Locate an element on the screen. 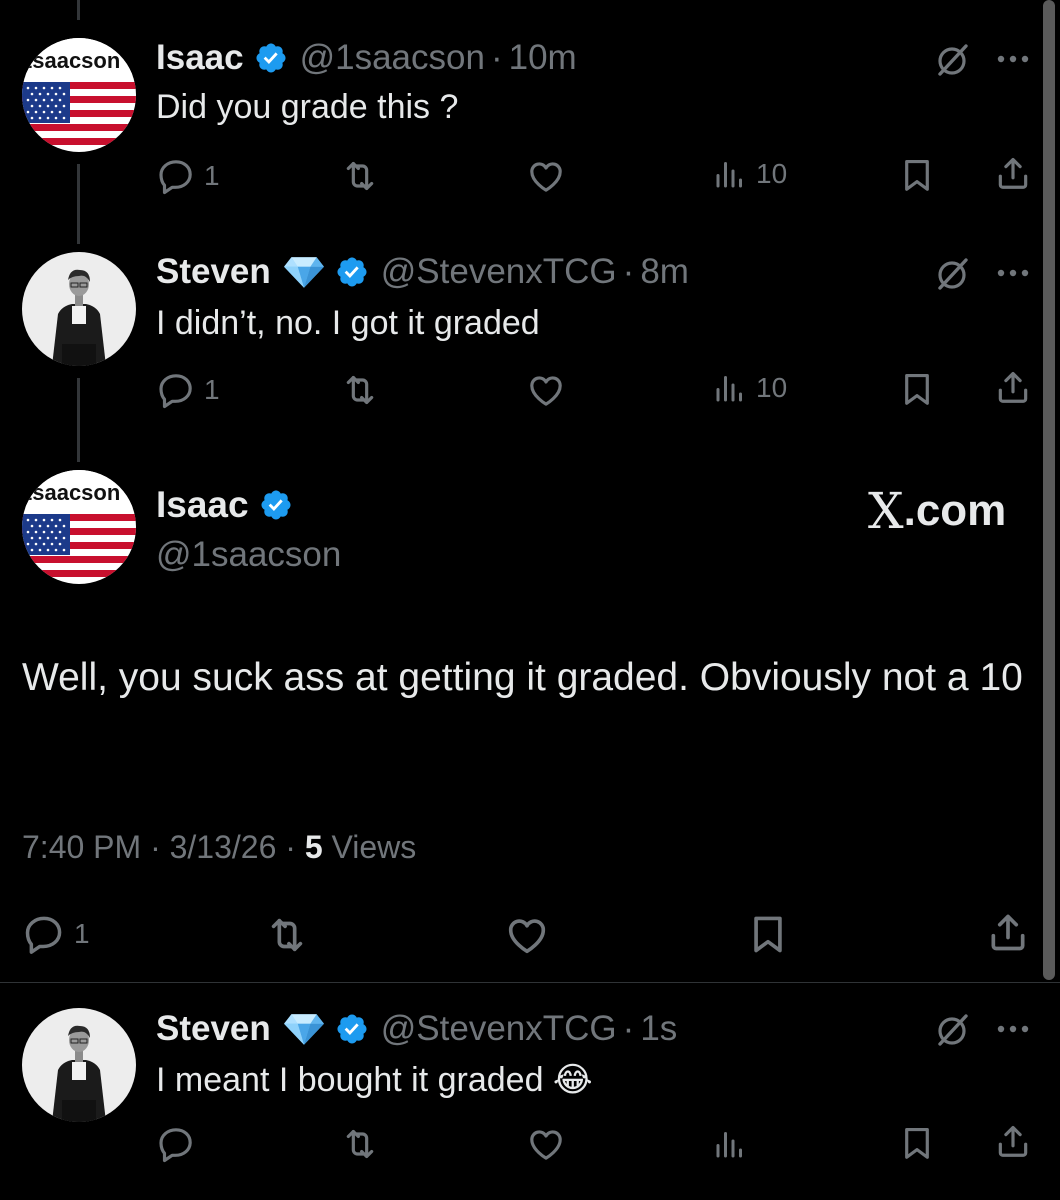 Image resolution: width=1060 pixels, height=1200 pixels. brand-suffix: .com is located at coordinates (955, 510).